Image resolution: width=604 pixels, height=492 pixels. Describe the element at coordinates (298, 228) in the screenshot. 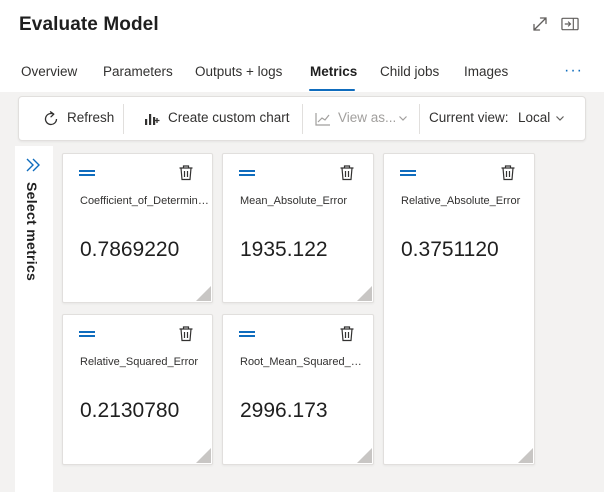

I see `metric-card: Mean_Absolute_Error 1935.122` at that location.